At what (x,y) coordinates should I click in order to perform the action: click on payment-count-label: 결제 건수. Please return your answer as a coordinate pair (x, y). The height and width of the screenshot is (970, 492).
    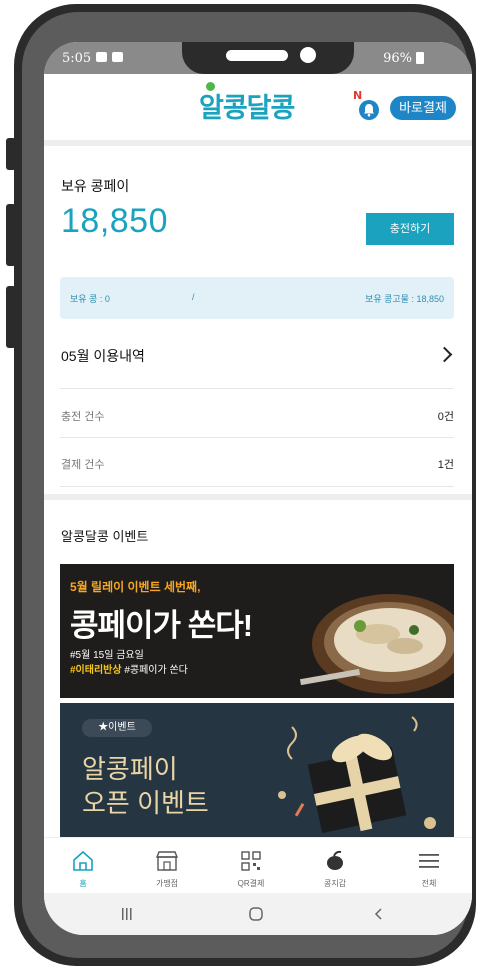
    Looking at the image, I should click on (83, 465).